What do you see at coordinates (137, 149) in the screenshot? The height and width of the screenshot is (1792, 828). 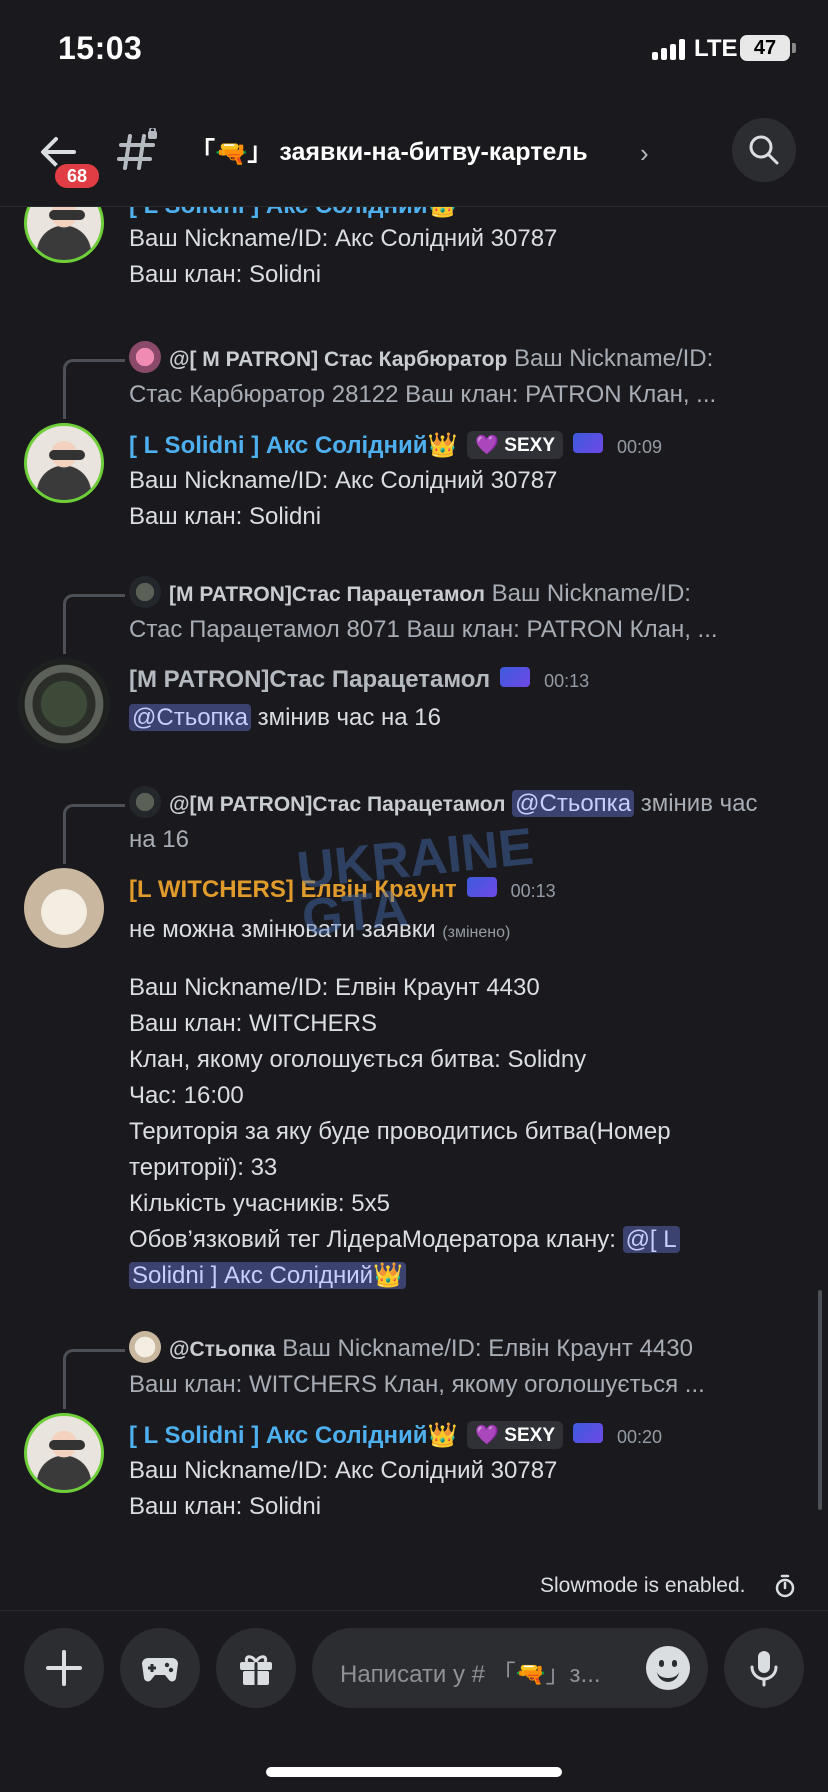 I see `channel-hash-icon` at bounding box center [137, 149].